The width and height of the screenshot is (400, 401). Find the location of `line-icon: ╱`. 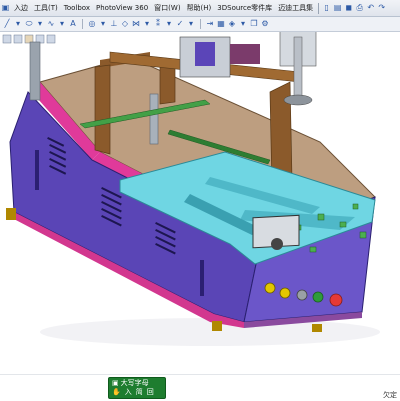

line-icon: ╱ is located at coordinates (7, 24).